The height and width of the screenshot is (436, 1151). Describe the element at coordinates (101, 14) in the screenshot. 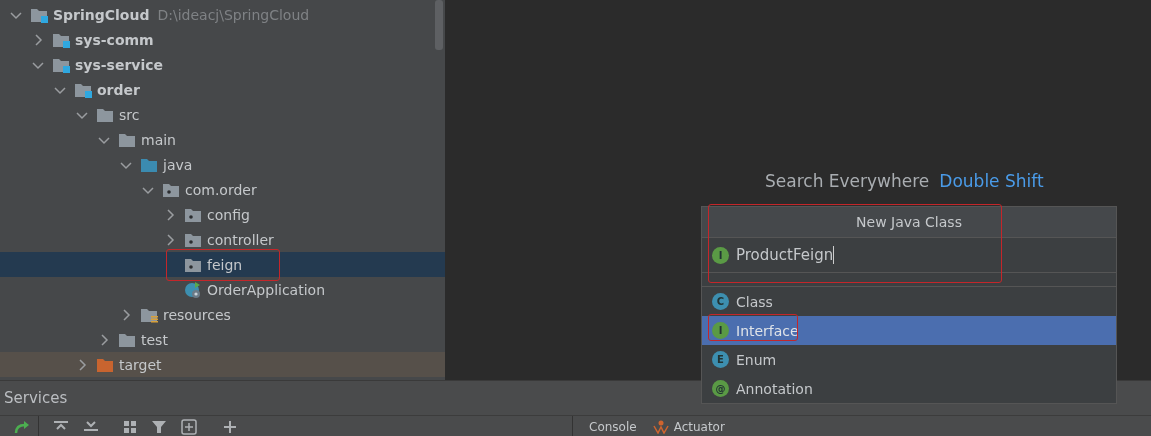

I see `item-label: SpringCloud` at that location.